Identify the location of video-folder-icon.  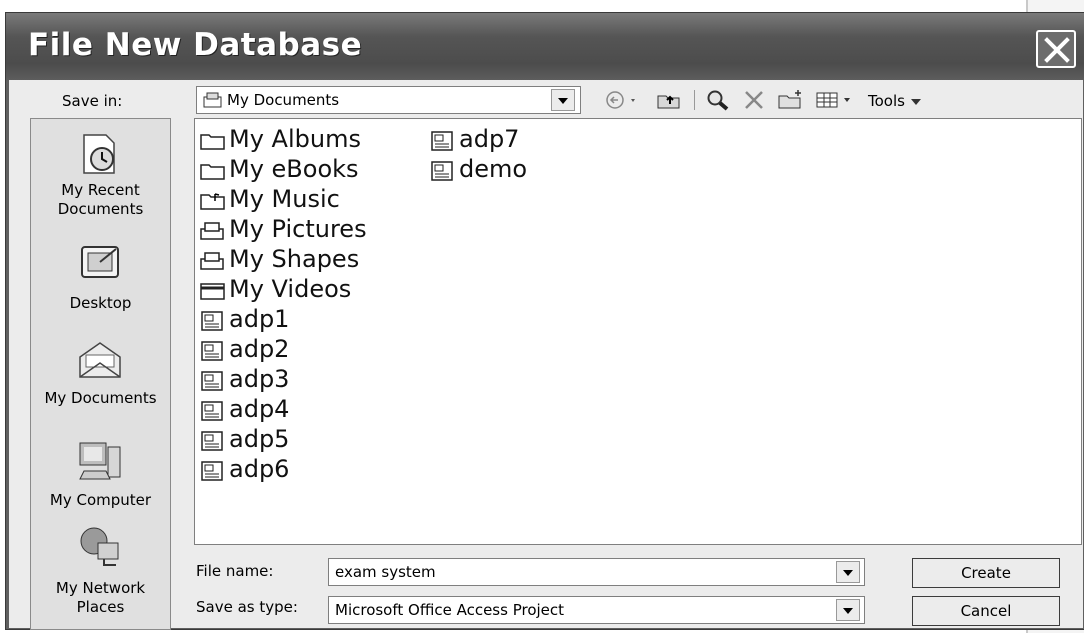
(212, 291).